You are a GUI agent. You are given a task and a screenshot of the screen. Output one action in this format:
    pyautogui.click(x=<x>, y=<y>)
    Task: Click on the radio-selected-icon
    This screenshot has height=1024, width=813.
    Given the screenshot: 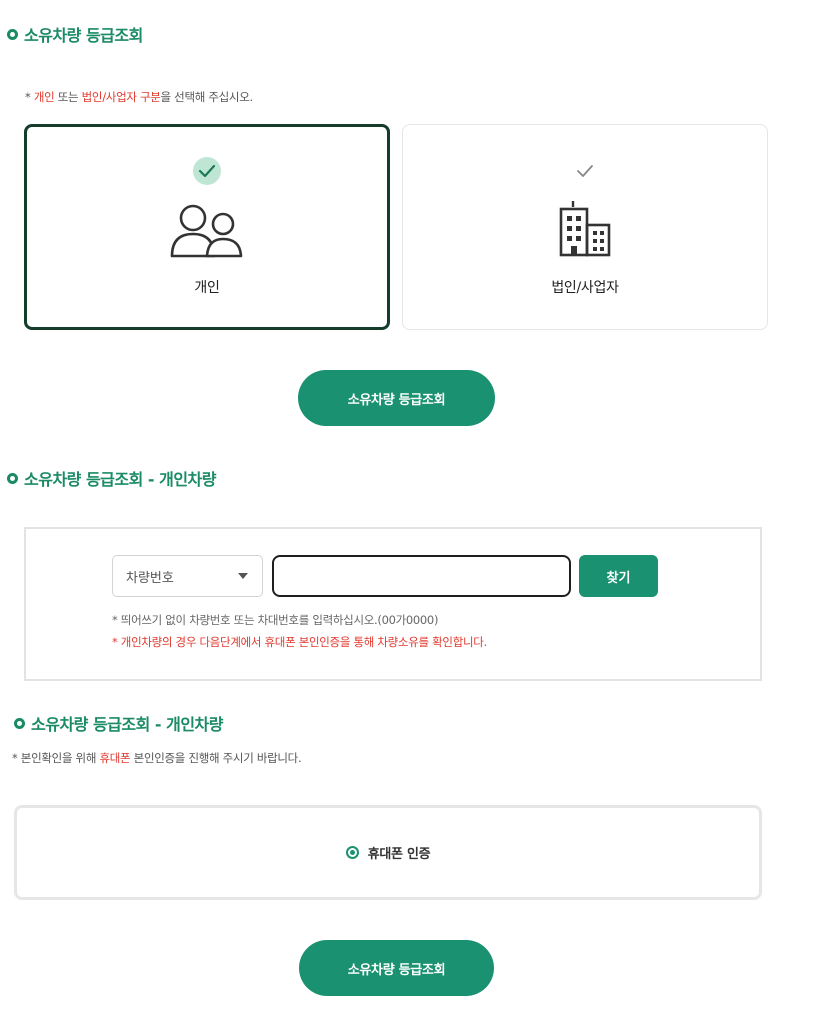 What is the action you would take?
    pyautogui.click(x=352, y=852)
    